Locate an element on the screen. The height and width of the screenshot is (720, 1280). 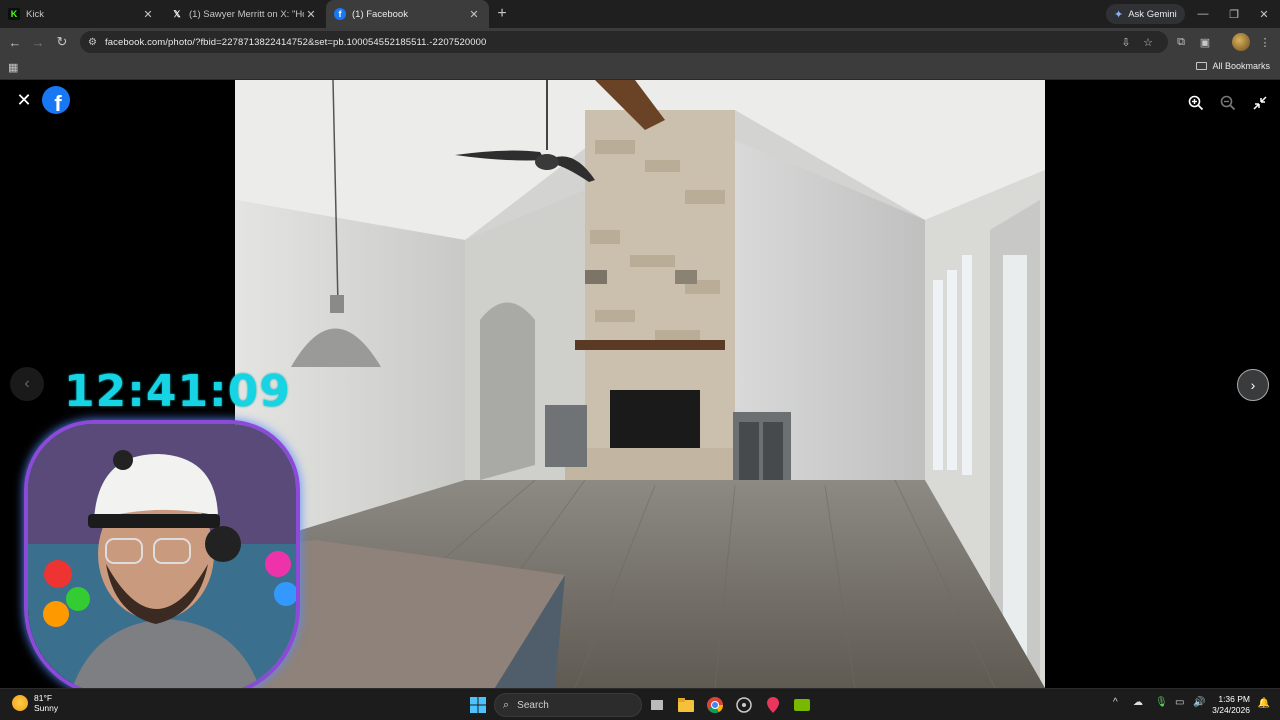
streamer-webcam-image is located at coordinates (162, 559).